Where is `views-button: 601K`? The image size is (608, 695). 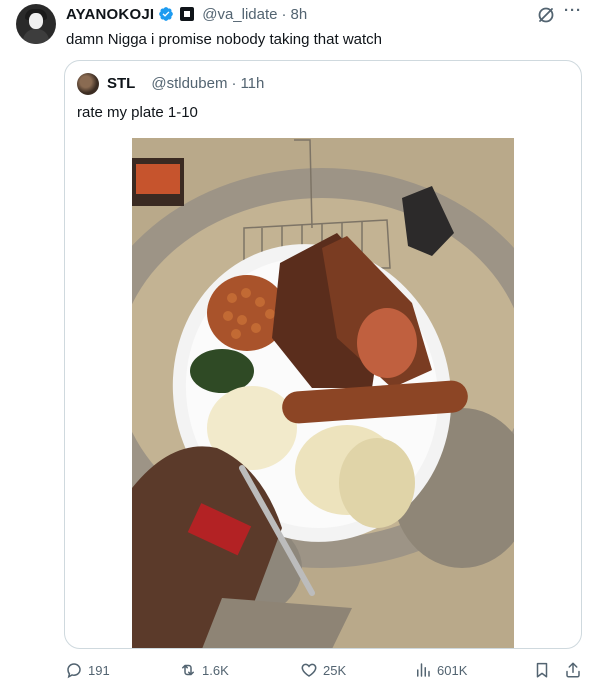 views-button: 601K is located at coordinates (440, 670).